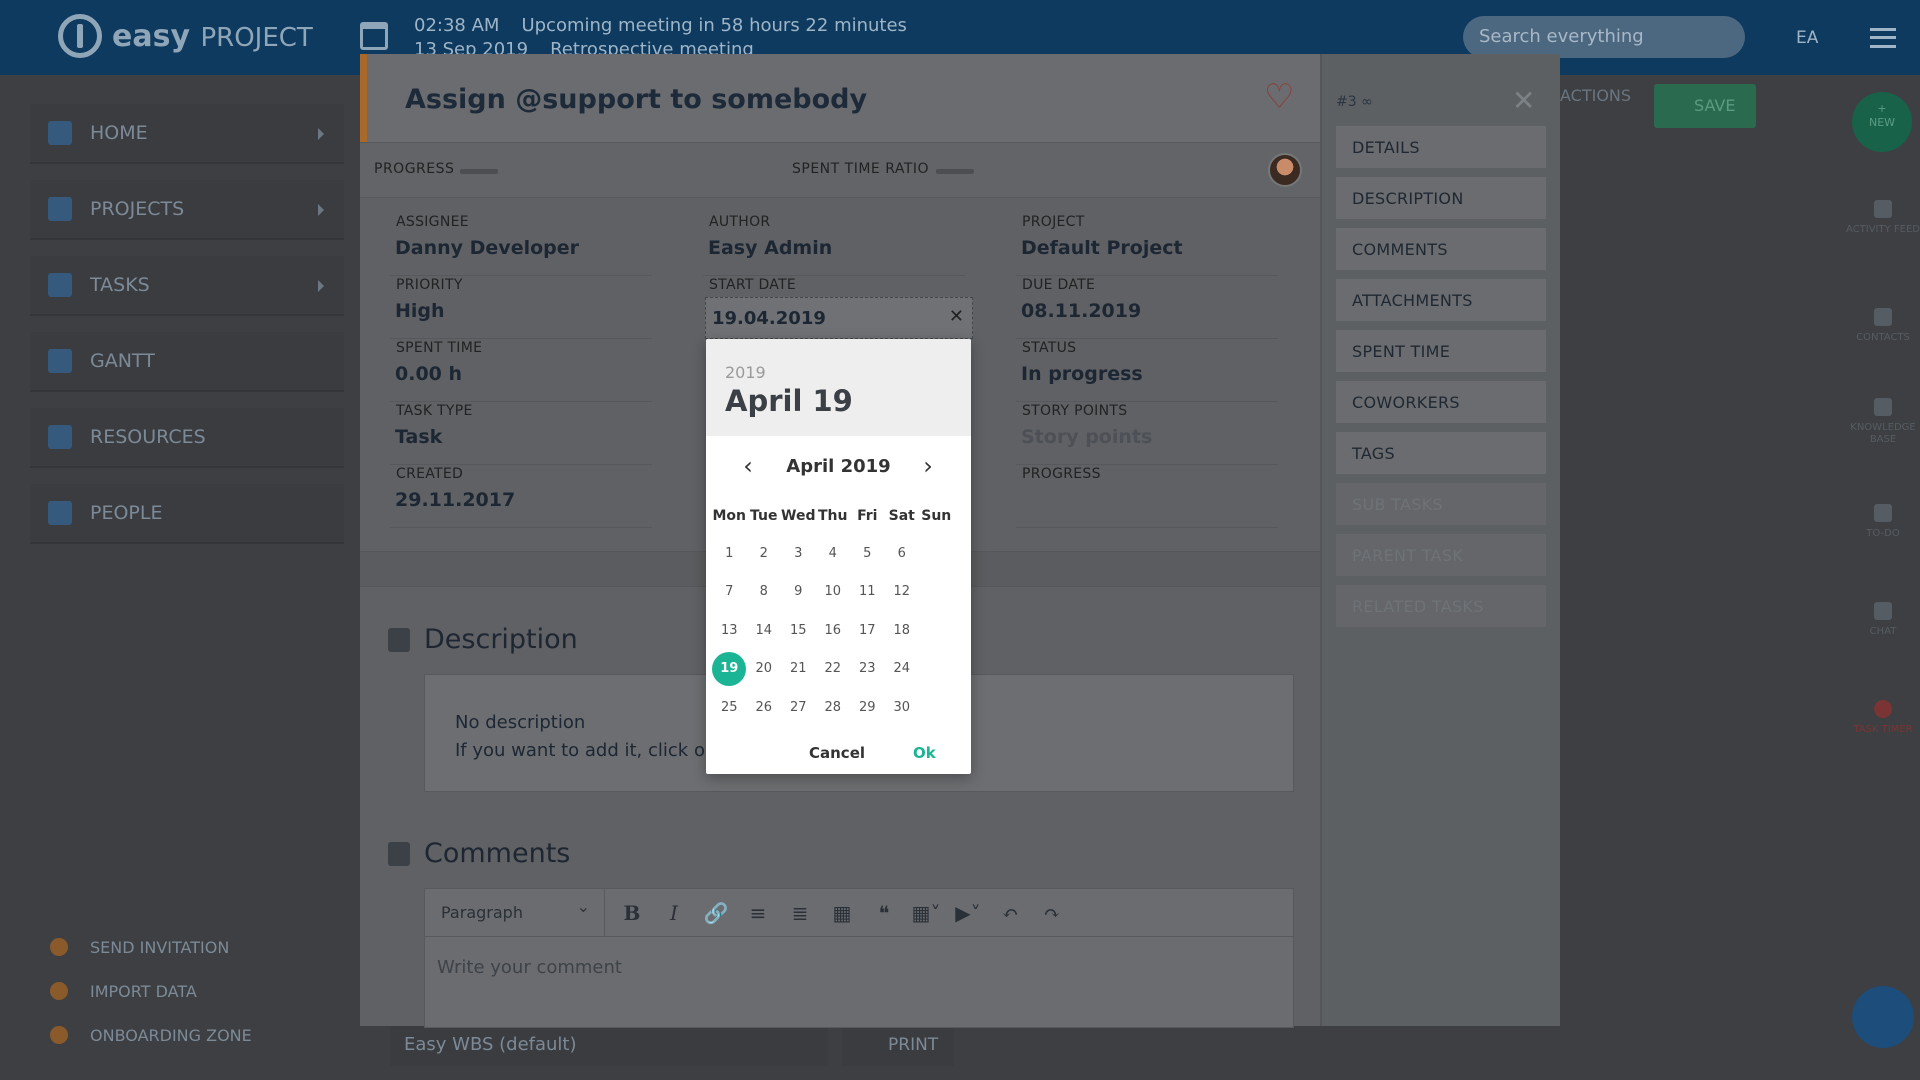  What do you see at coordinates (764, 669) in the screenshot?
I see `day-cell: 20` at bounding box center [764, 669].